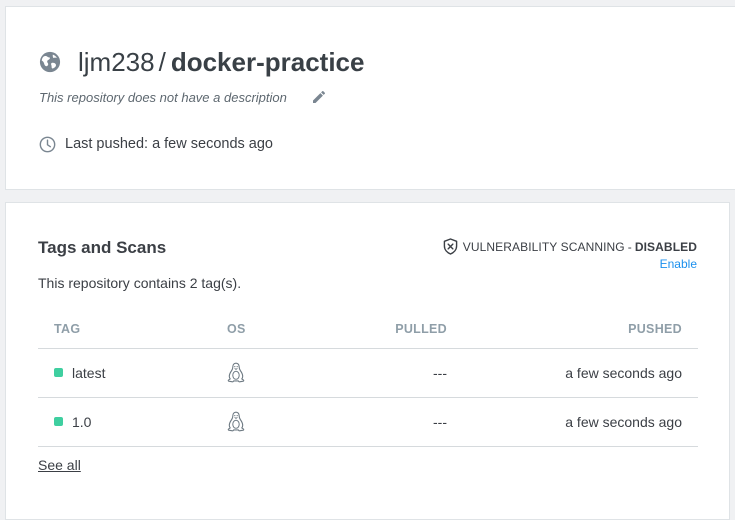 This screenshot has height=520, width=735. Describe the element at coordinates (319, 97) in the screenshot. I see `pencil-icon` at that location.